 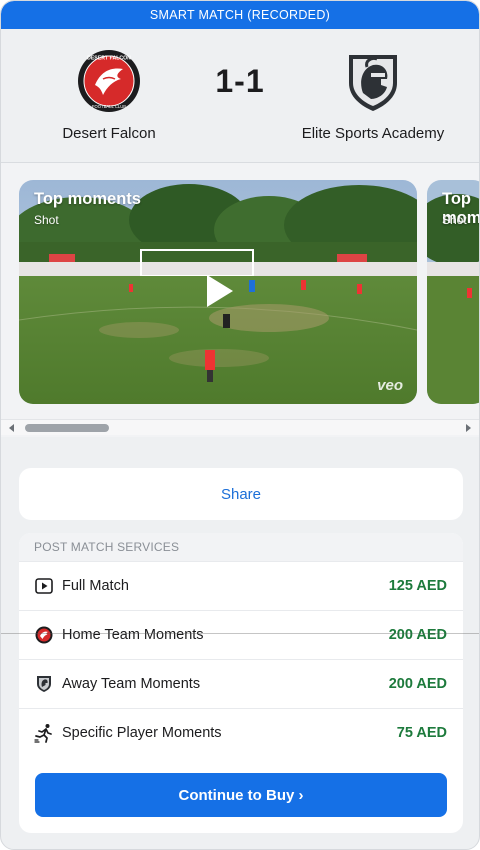 I want to click on banner-title: SMART MATCH (RECORDED), so click(x=240, y=15).